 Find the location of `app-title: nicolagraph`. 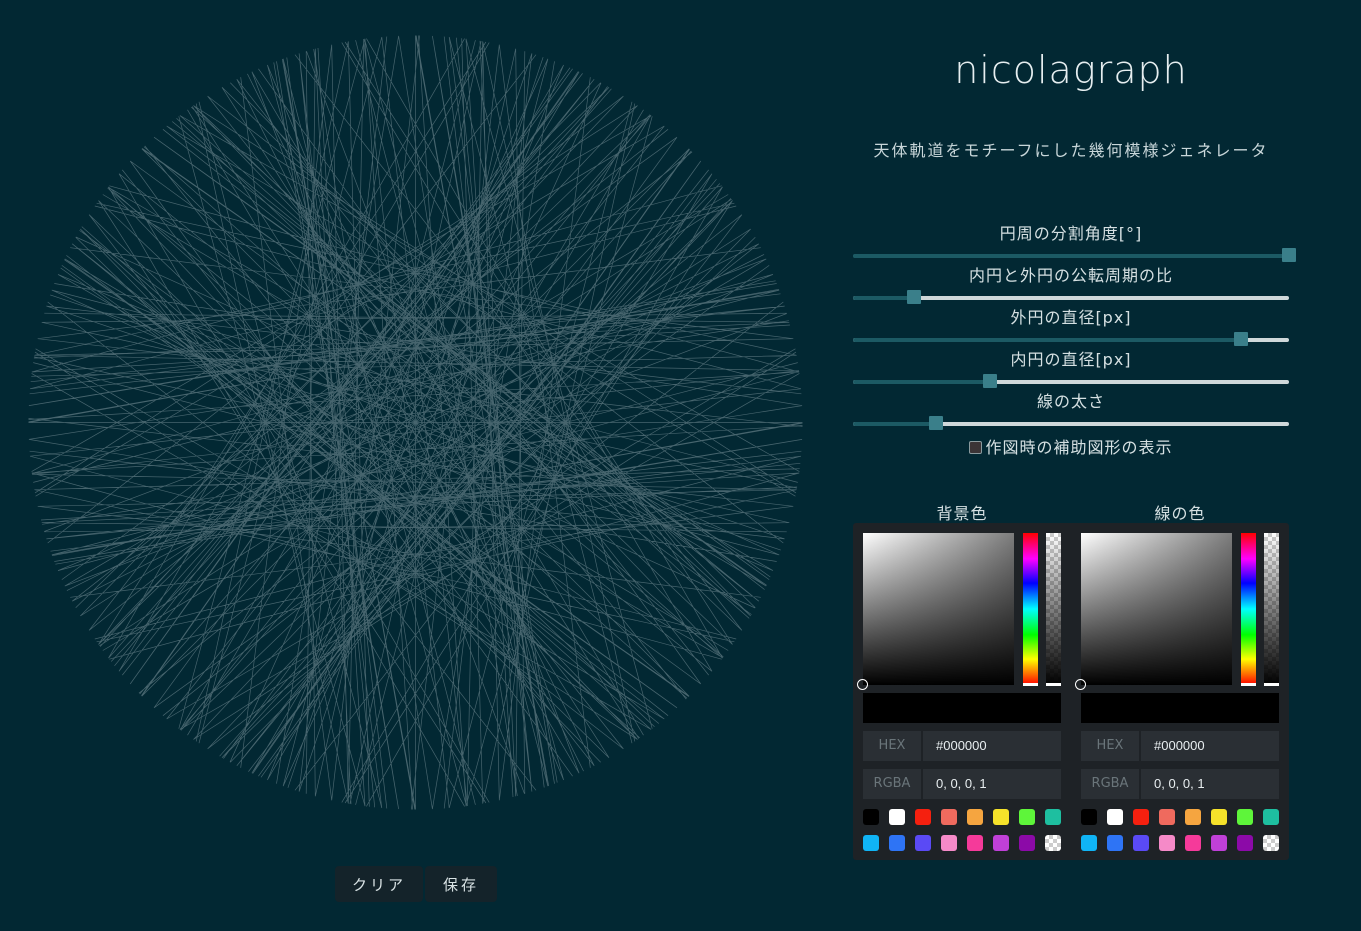

app-title: nicolagraph is located at coordinates (1071, 70).